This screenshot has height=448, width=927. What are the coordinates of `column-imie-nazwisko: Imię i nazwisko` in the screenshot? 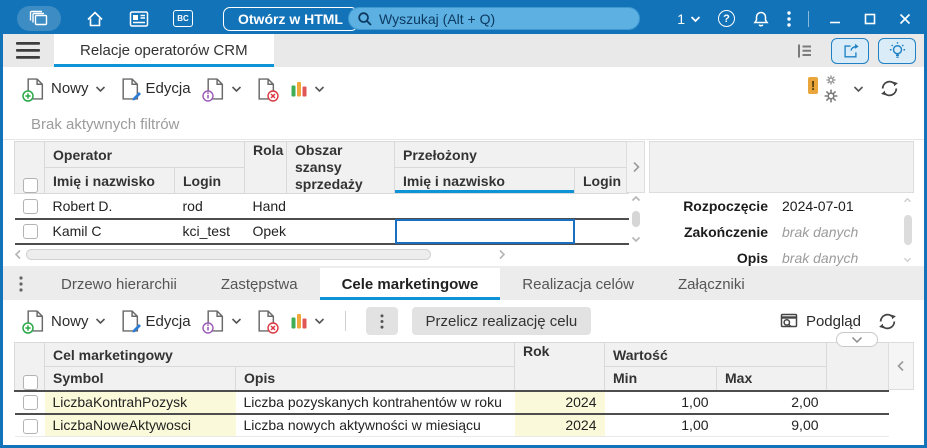 It's located at (109, 180).